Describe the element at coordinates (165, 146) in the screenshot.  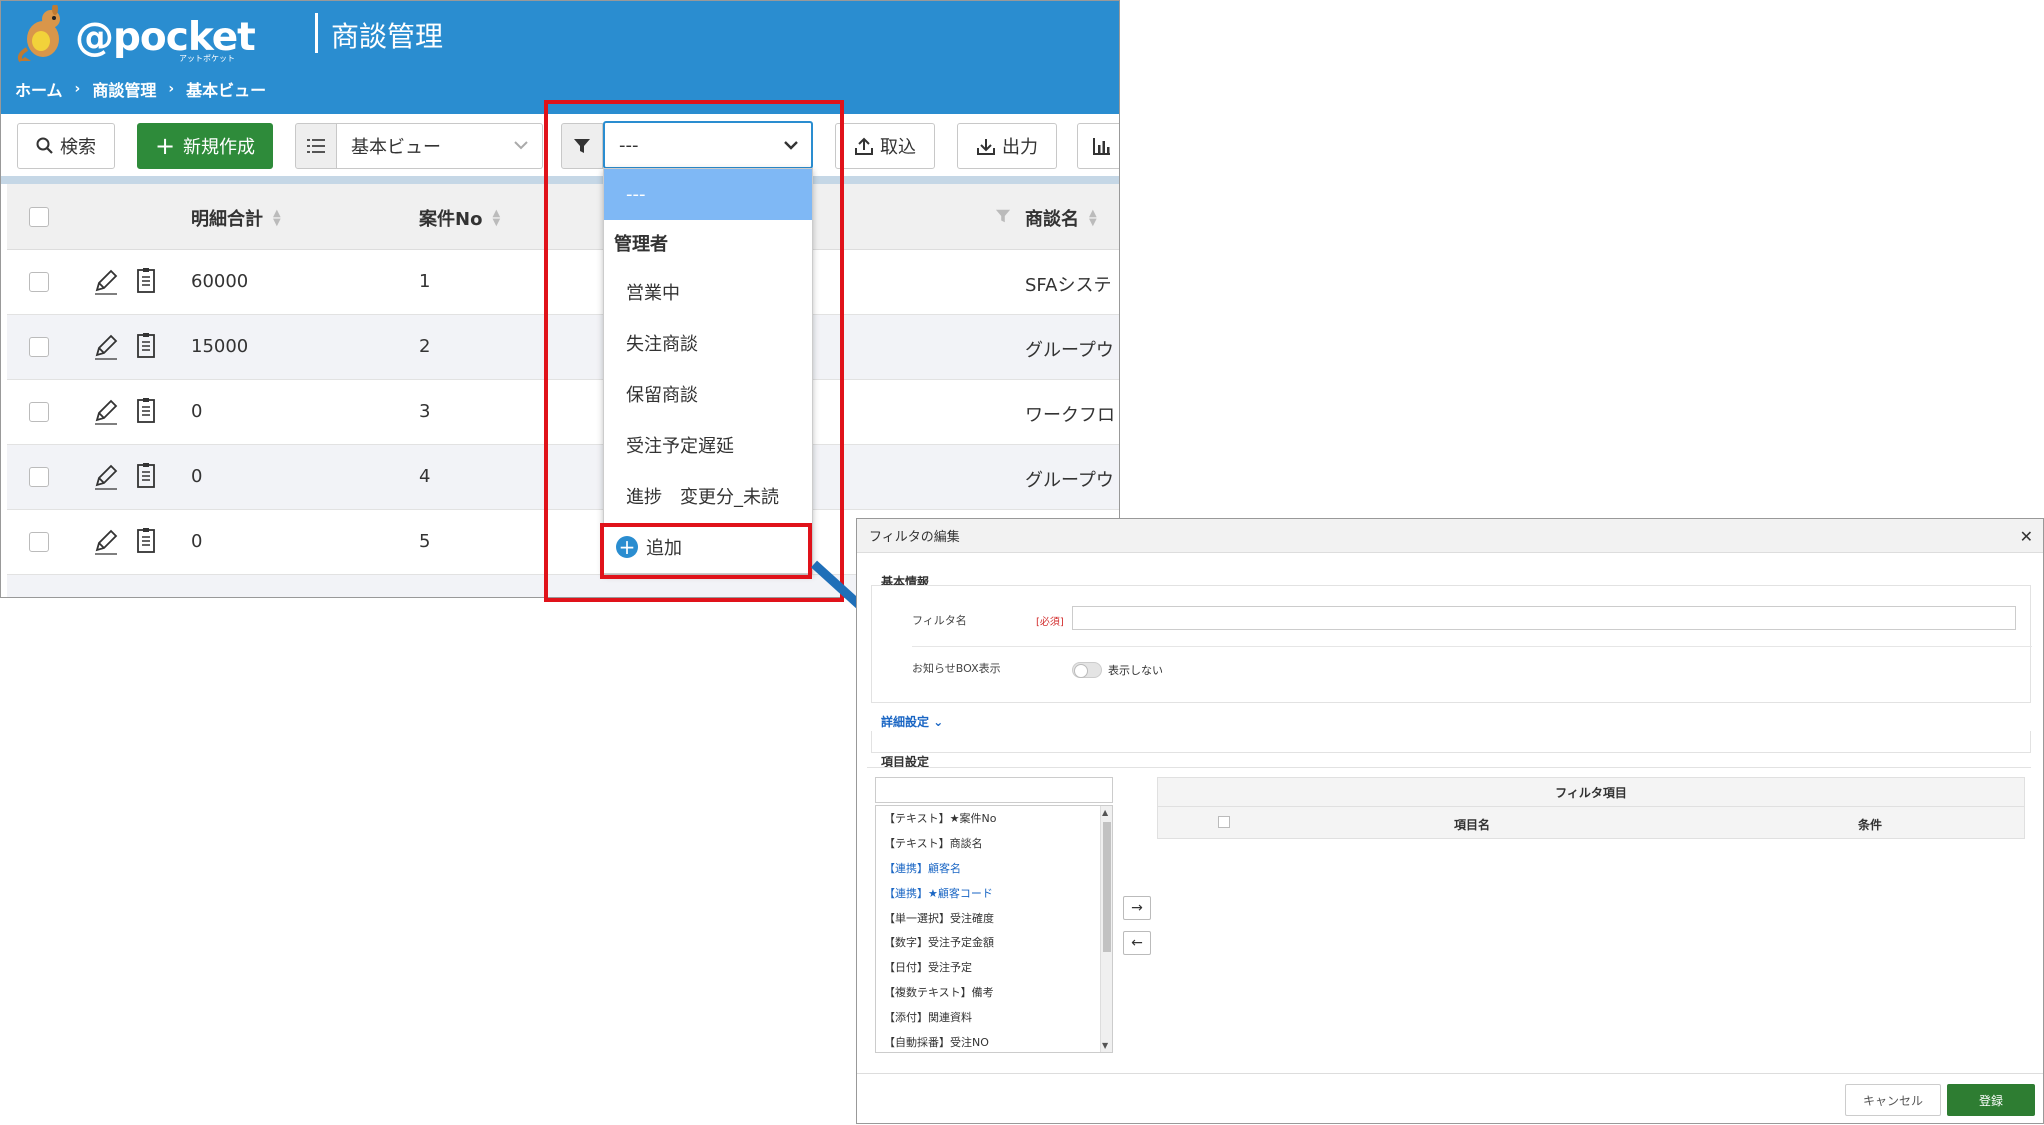
I see `plus-icon: +` at that location.